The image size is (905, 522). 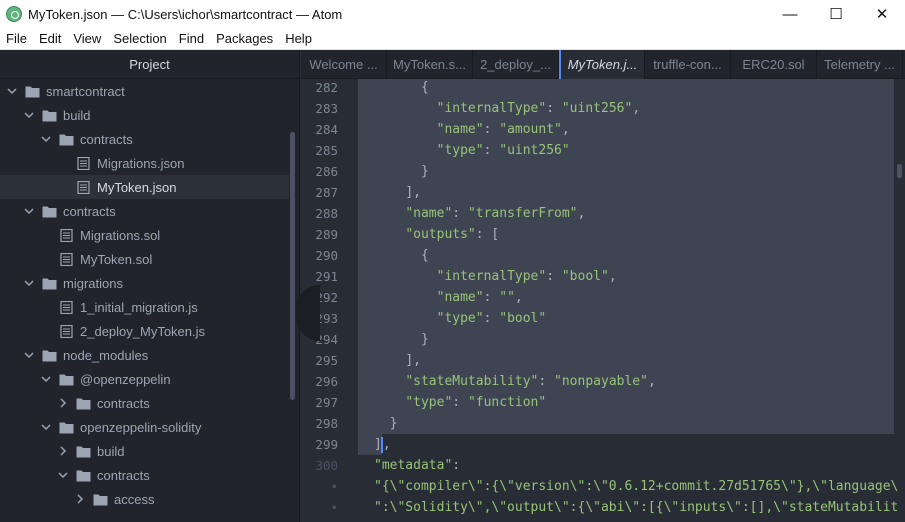 I want to click on line-number: 288, so click(x=326, y=213).